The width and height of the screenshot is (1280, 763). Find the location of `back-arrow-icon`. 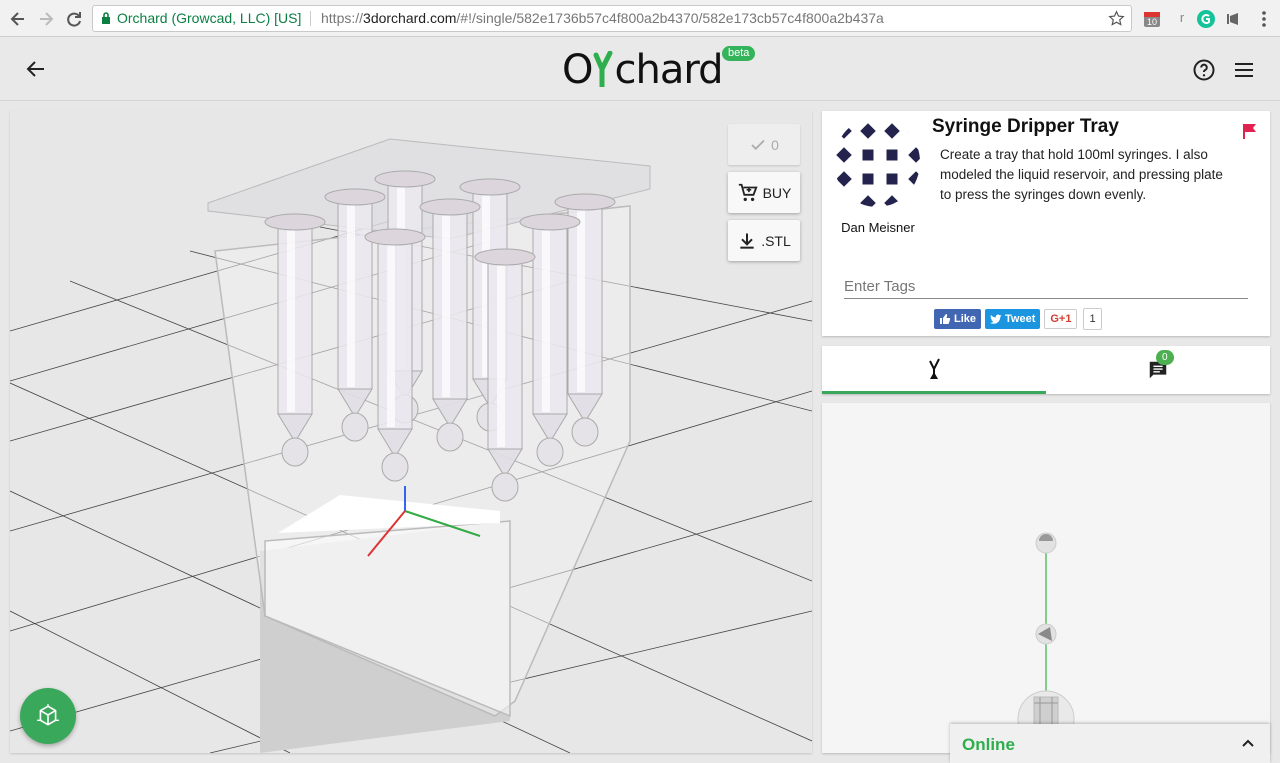

back-arrow-icon is located at coordinates (36, 69).